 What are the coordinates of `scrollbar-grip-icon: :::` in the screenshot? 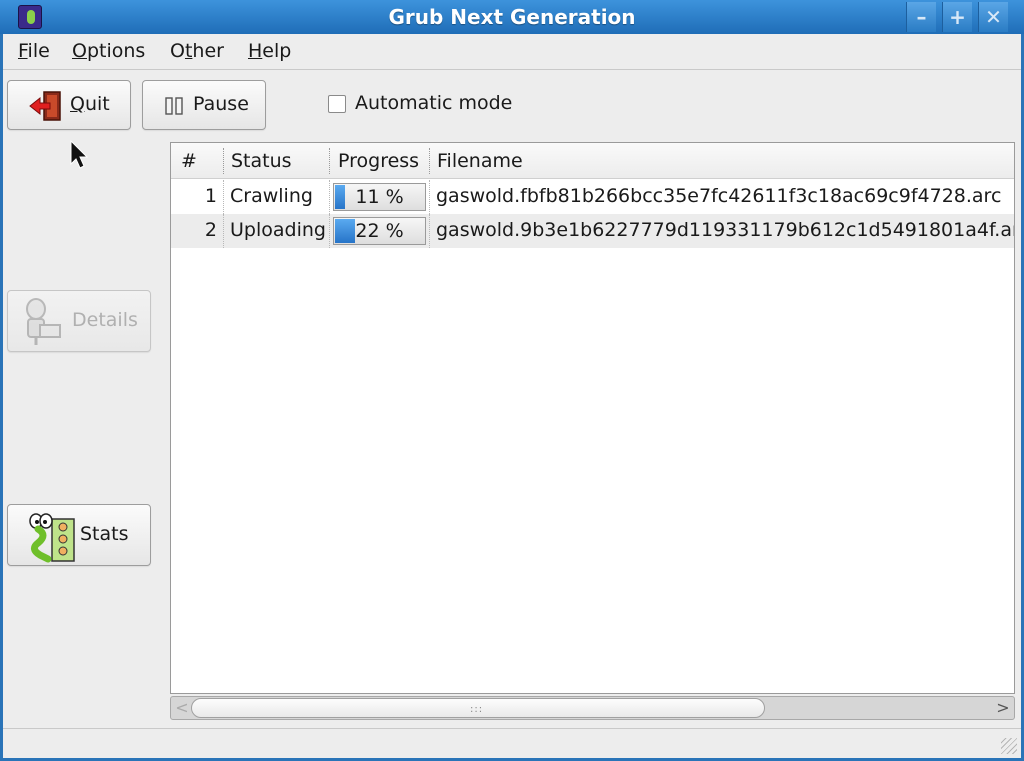 It's located at (477, 709).